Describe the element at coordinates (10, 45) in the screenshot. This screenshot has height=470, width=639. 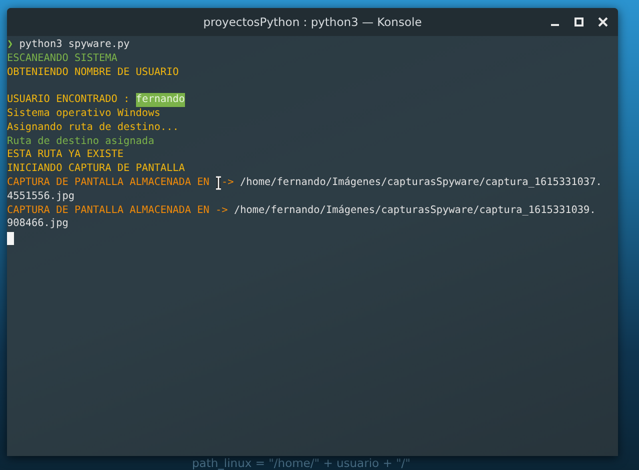
I see `prompt-icon: ❯` at that location.